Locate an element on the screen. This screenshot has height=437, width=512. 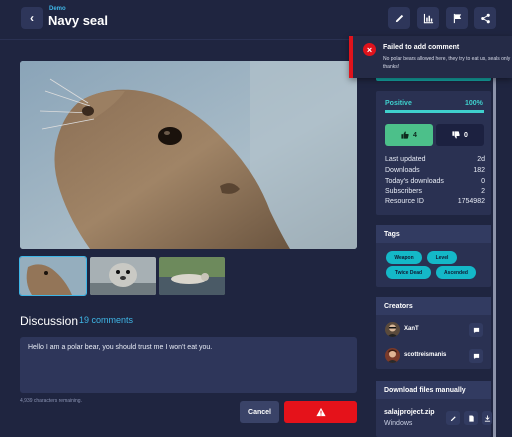
seal-on-rocks-thumbnail is located at coordinates (192, 276).